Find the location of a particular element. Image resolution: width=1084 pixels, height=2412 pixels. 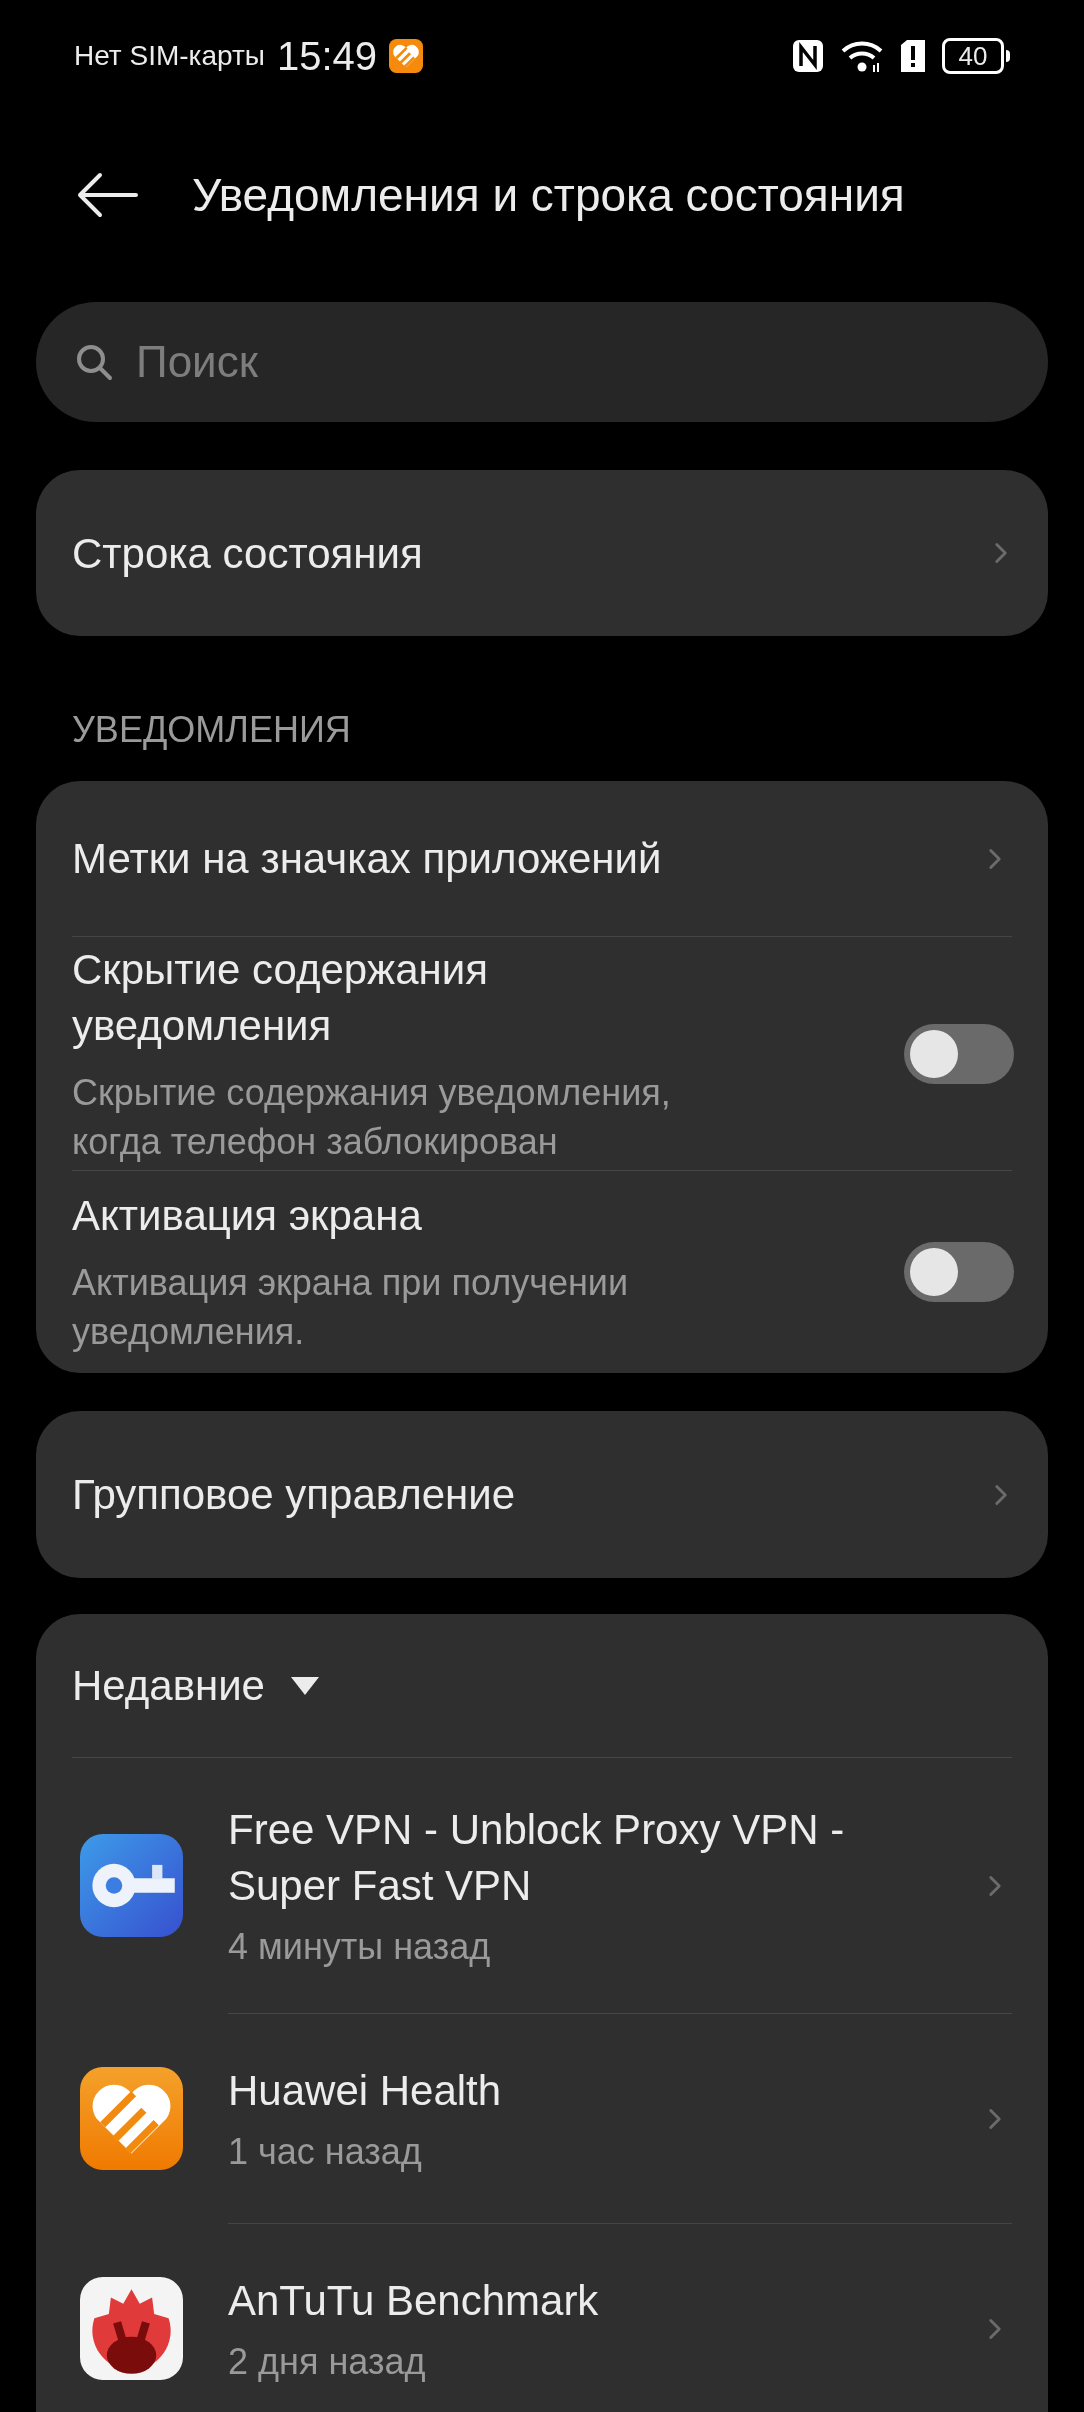

notification-time: 2 дня назад is located at coordinates (327, 2361).